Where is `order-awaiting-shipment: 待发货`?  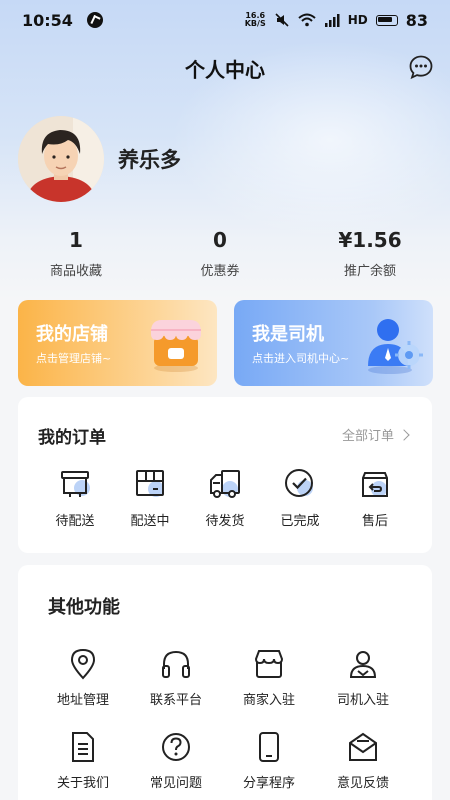 order-awaiting-shipment: 待发货 is located at coordinates (225, 498).